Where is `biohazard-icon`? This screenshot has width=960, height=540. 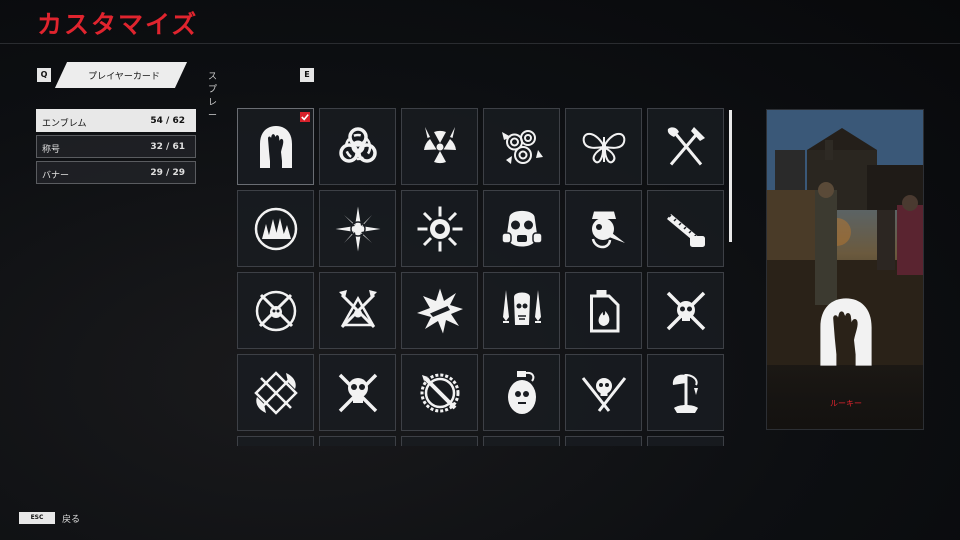 biohazard-icon is located at coordinates (358, 145).